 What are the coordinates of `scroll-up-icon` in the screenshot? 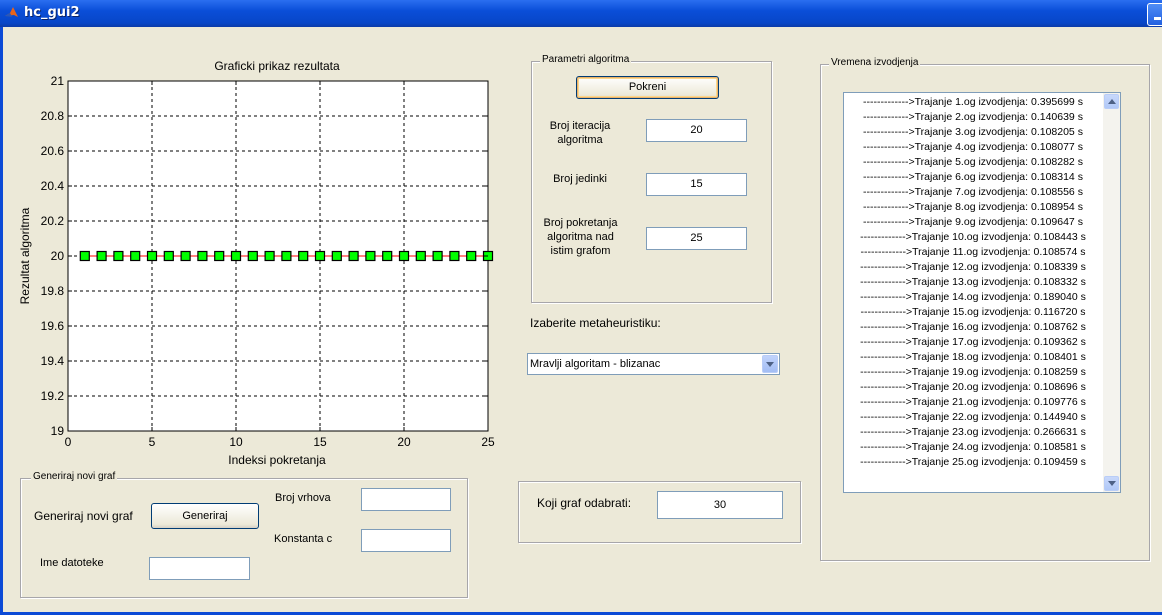 It's located at (1111, 101).